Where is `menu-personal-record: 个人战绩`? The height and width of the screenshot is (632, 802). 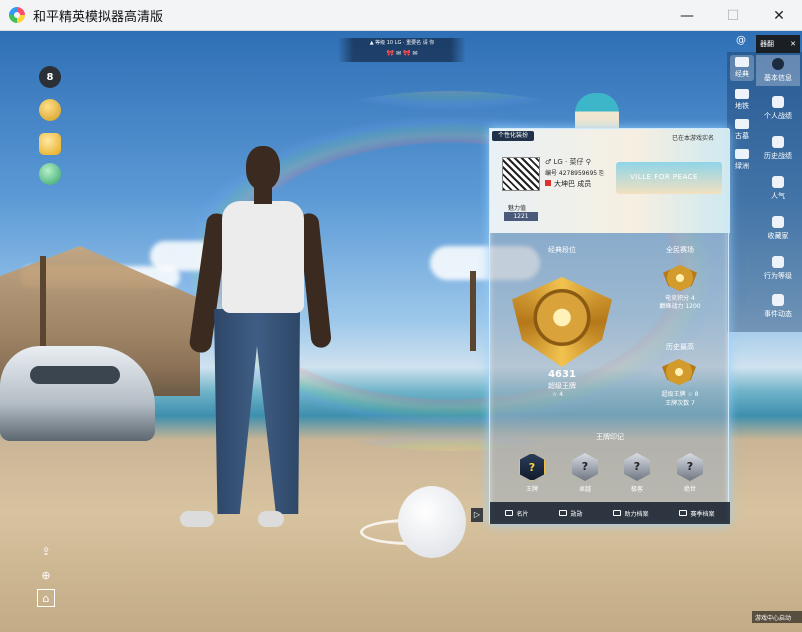 menu-personal-record: 个人战绩 is located at coordinates (778, 108).